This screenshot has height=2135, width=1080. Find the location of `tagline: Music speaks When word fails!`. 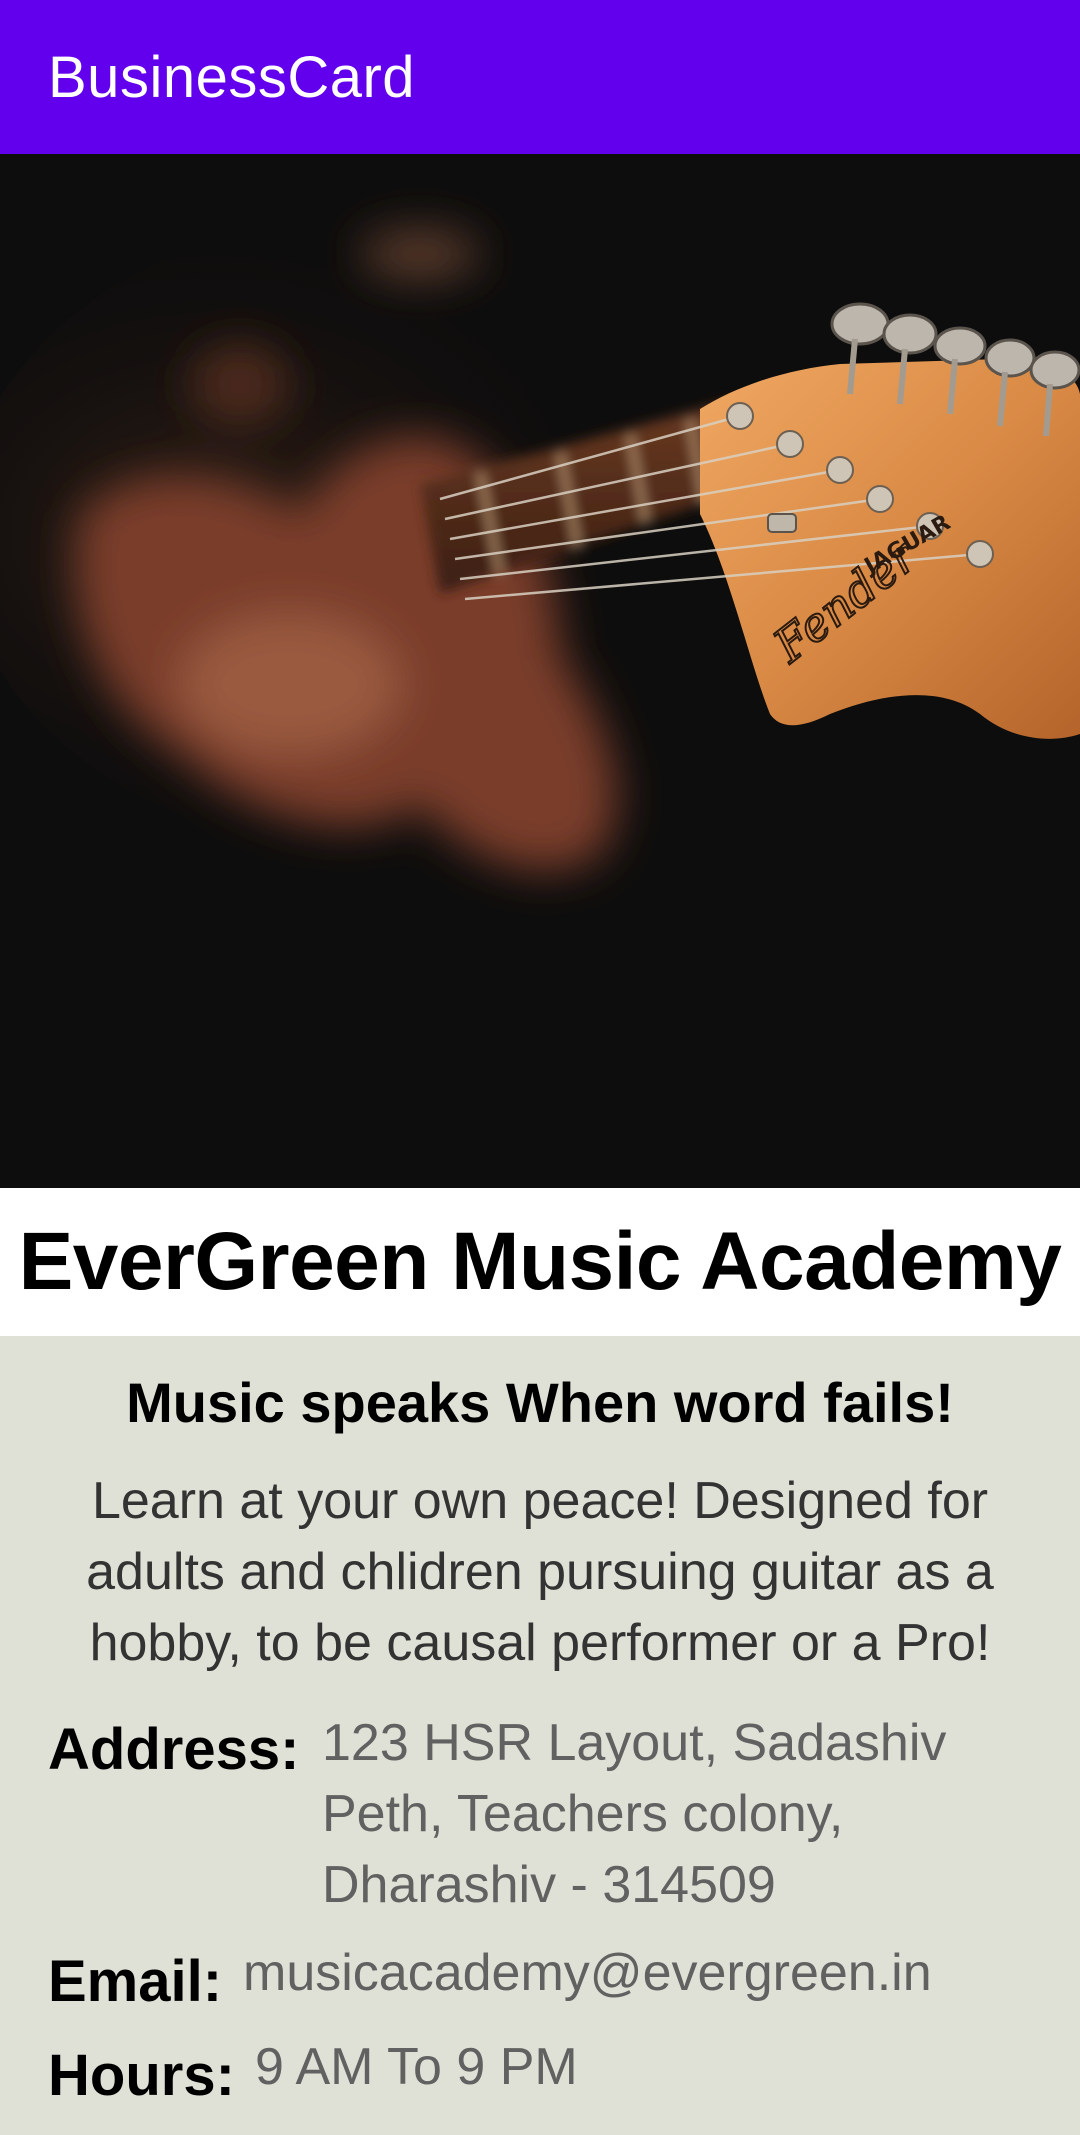

tagline: Music speaks When word fails! is located at coordinates (540, 1402).